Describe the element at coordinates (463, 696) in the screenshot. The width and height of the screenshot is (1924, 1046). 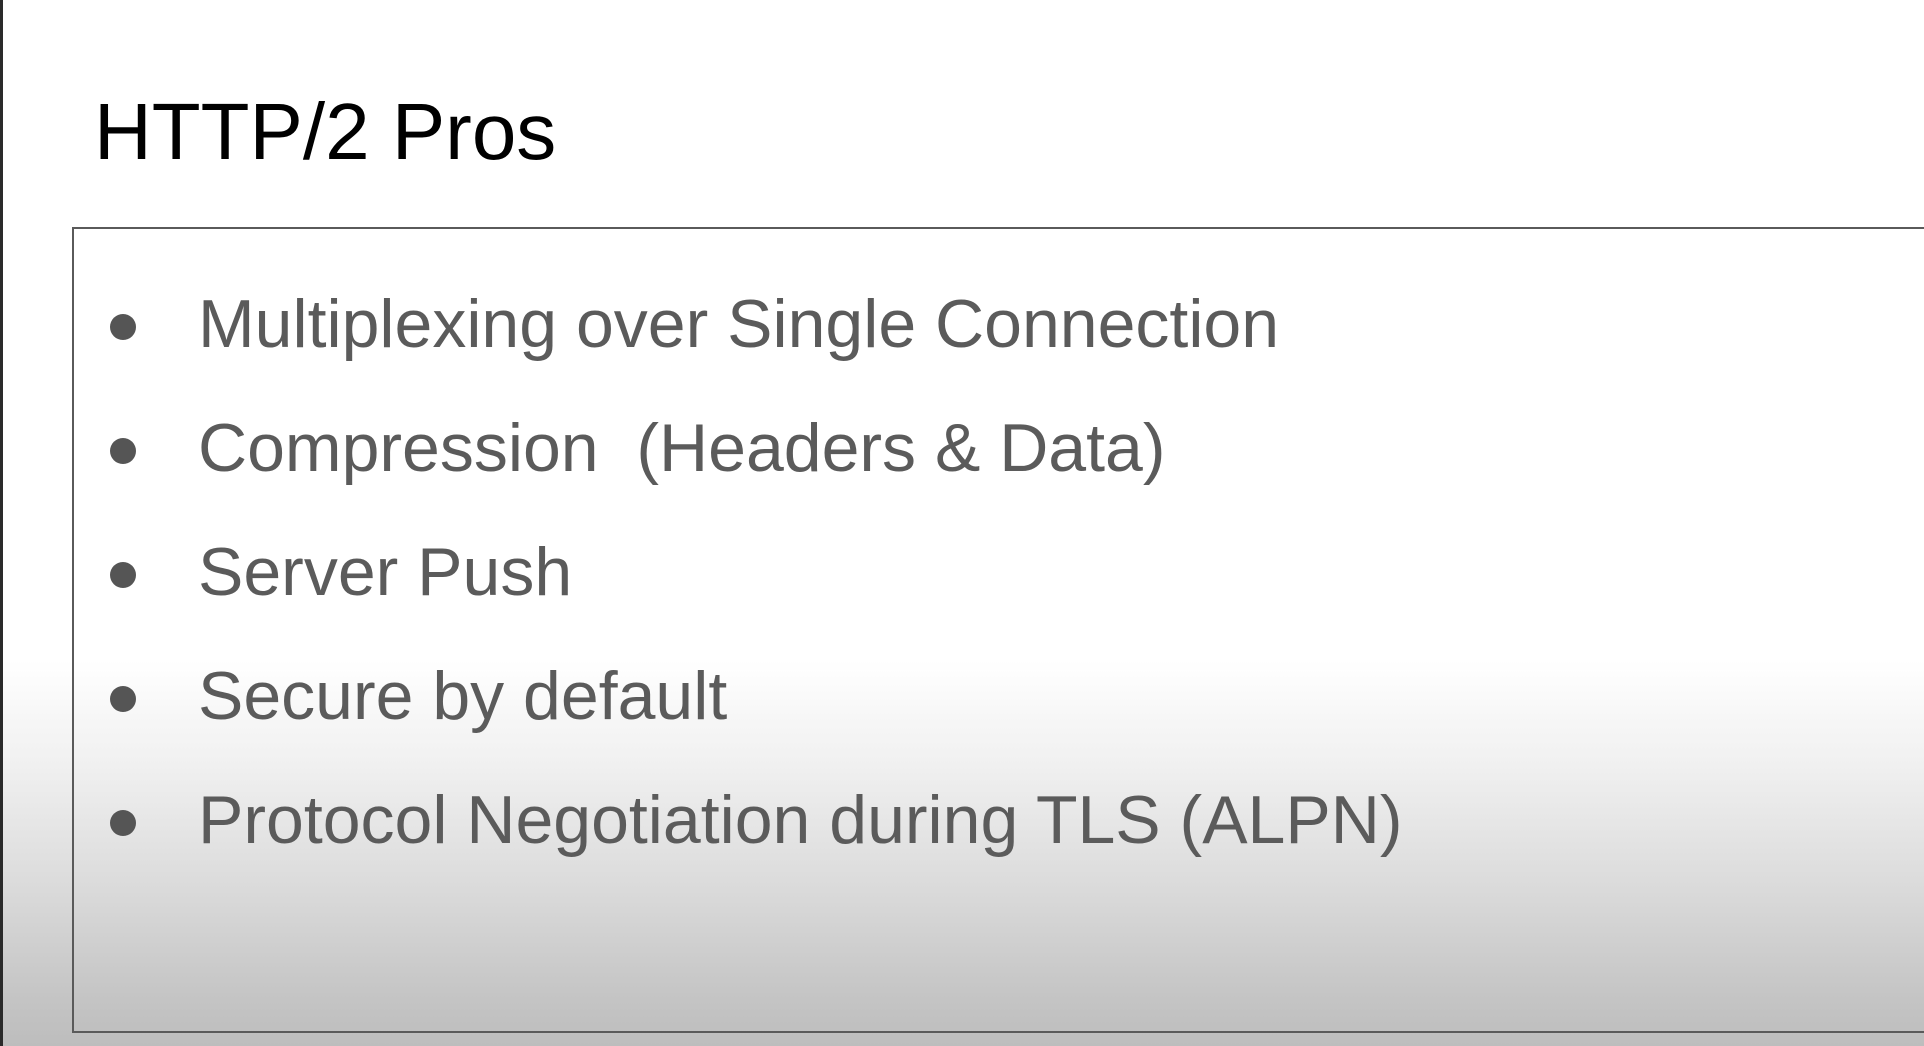
I see `bullet-text: Secure by default` at that location.